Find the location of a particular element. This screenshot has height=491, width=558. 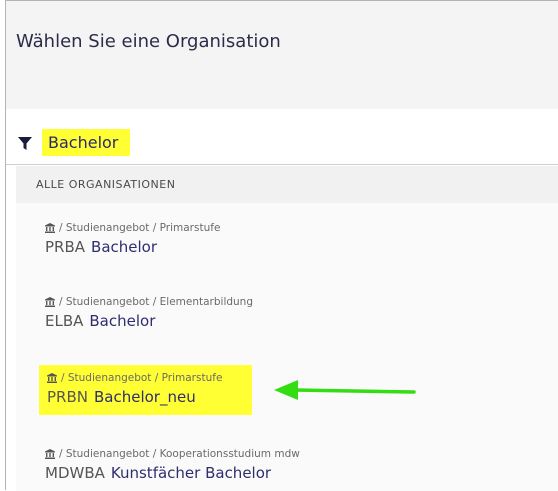

filter-row: Bachelor is located at coordinates (282, 137).